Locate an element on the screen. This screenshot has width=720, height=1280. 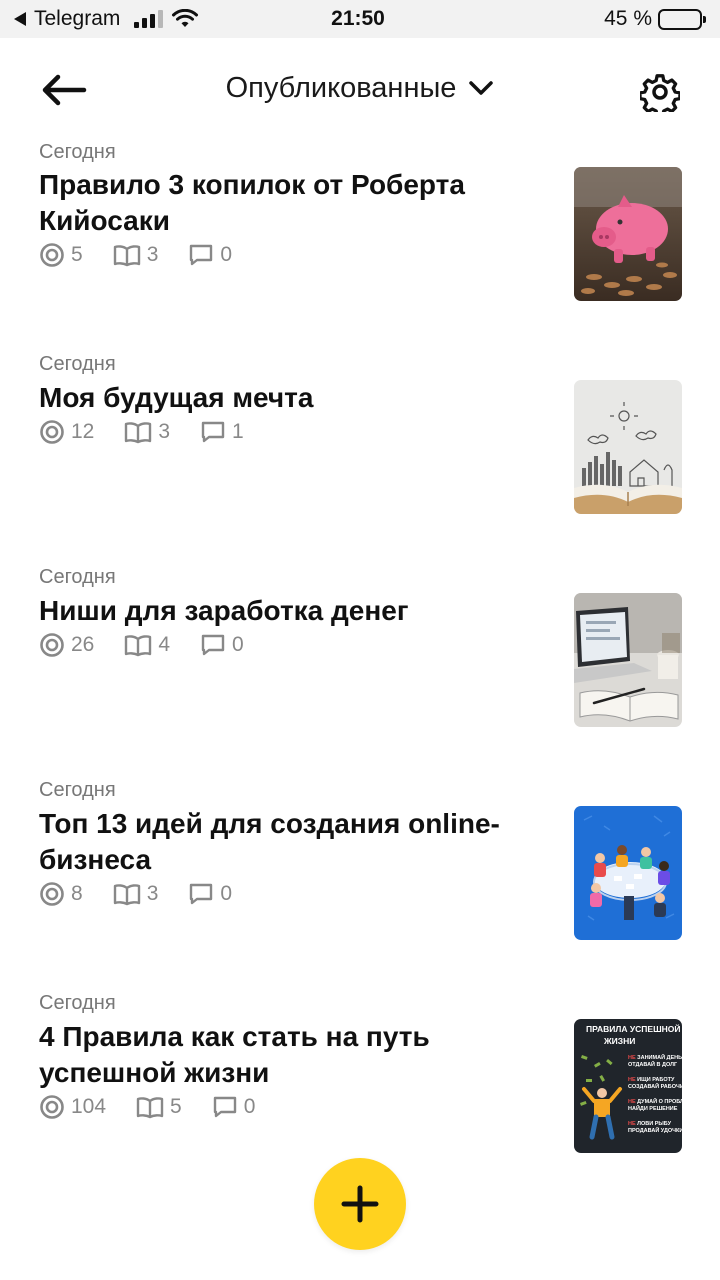
gear-icon is located at coordinates (660, 96).